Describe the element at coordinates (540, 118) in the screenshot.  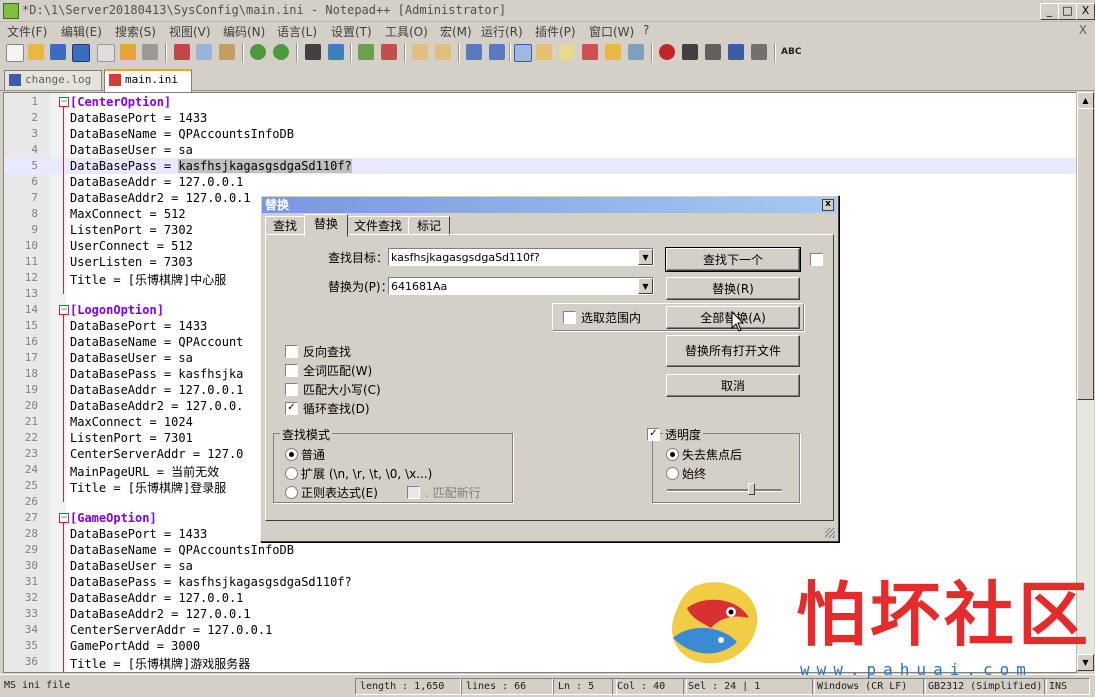
I see `editor-line: 2 DataBasePort = 1433` at that location.